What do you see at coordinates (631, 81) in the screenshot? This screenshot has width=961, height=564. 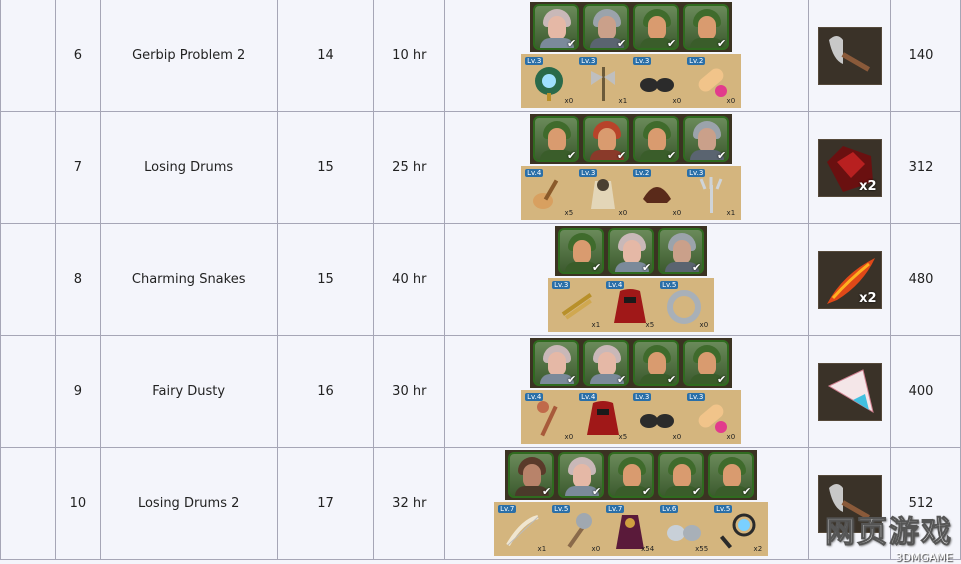 I see `item-list: Lv.3 x0 Lv.3 x1 Lv.3 x0 Lv.2 x0` at bounding box center [631, 81].